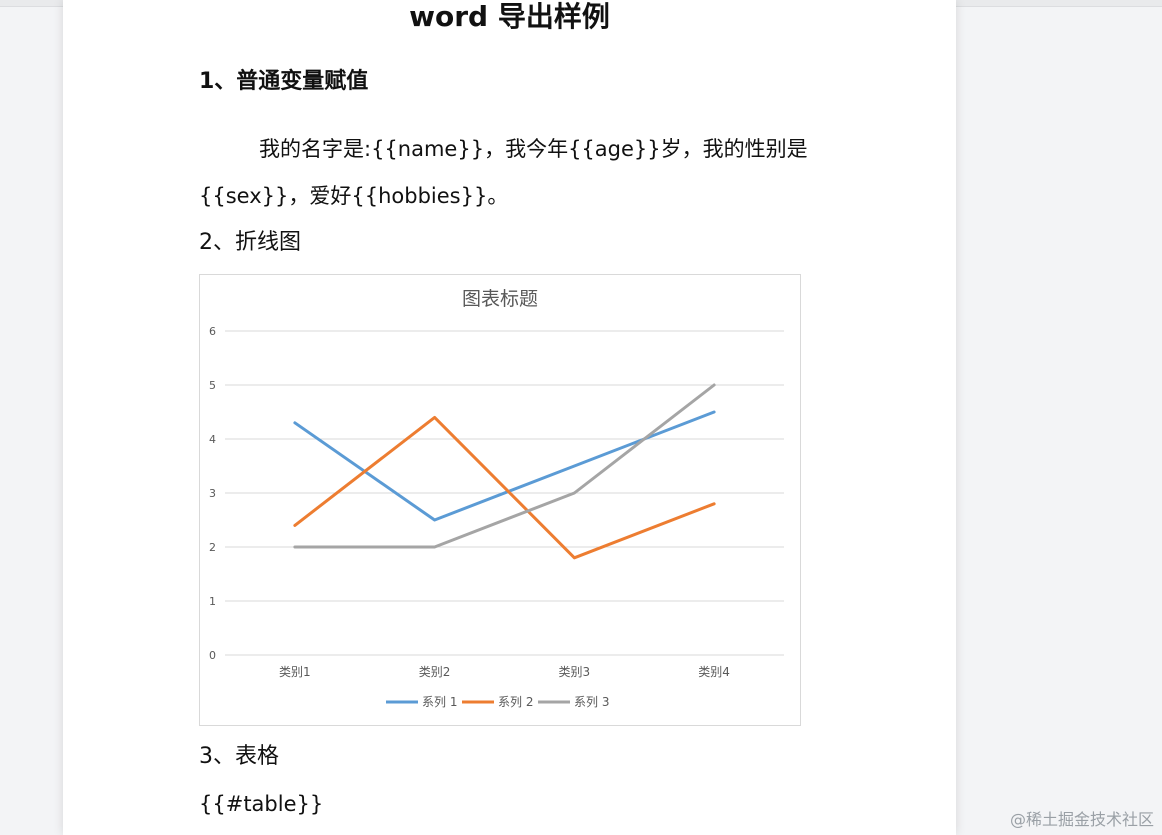 The height and width of the screenshot is (835, 1162). Describe the element at coordinates (1081, 819) in the screenshot. I see `watermark-text: @稀土掘金技术社区` at that location.